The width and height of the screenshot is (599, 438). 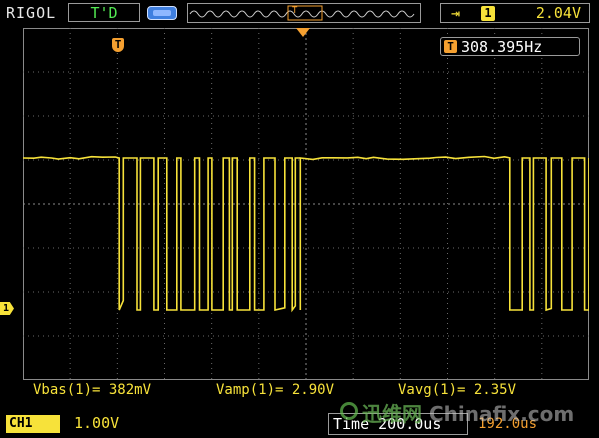 What do you see at coordinates (515, 13) in the screenshot?
I see `trigger-settings: ⇥ 1 2.04V` at bounding box center [515, 13].